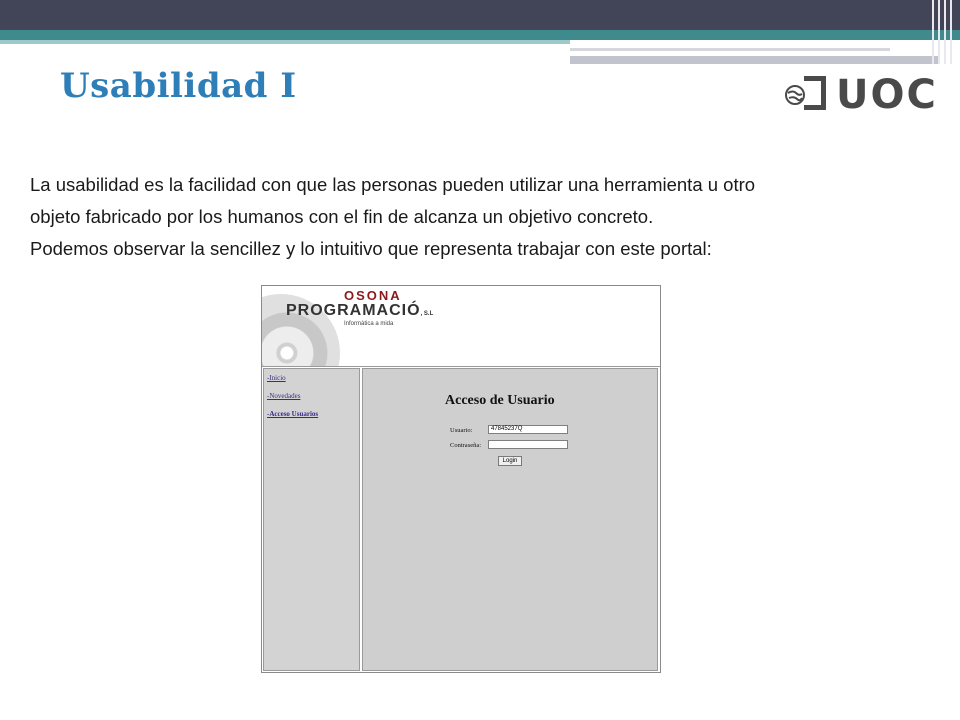 The image size is (960, 720). What do you see at coordinates (466, 445) in the screenshot?
I see `password-label: Contraseña:` at bounding box center [466, 445].